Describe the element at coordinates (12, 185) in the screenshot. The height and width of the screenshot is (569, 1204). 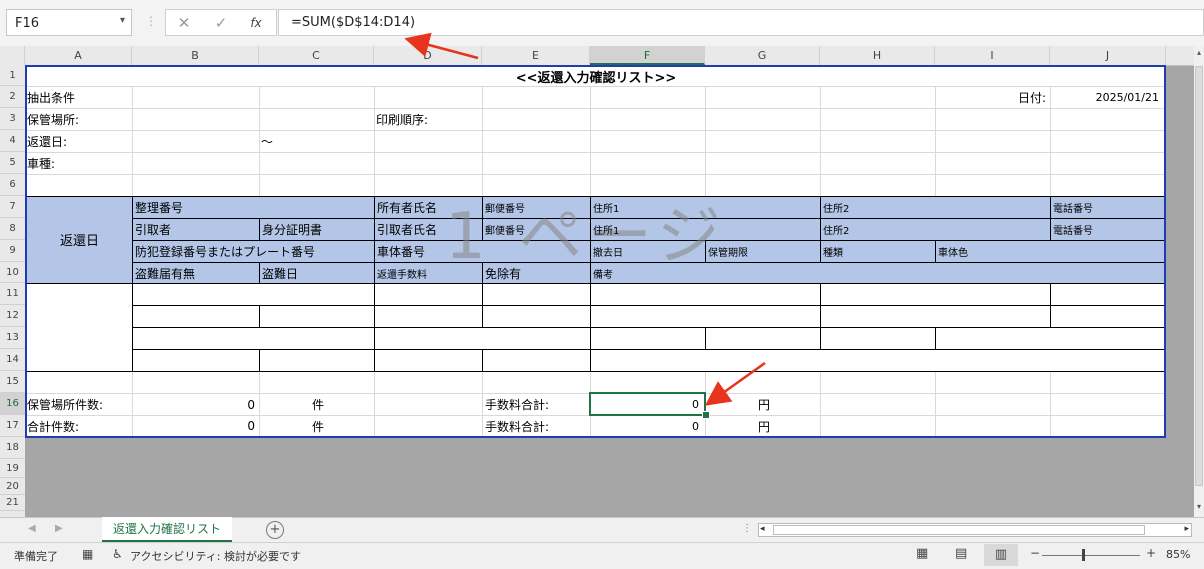
I see `row-header: 6` at that location.